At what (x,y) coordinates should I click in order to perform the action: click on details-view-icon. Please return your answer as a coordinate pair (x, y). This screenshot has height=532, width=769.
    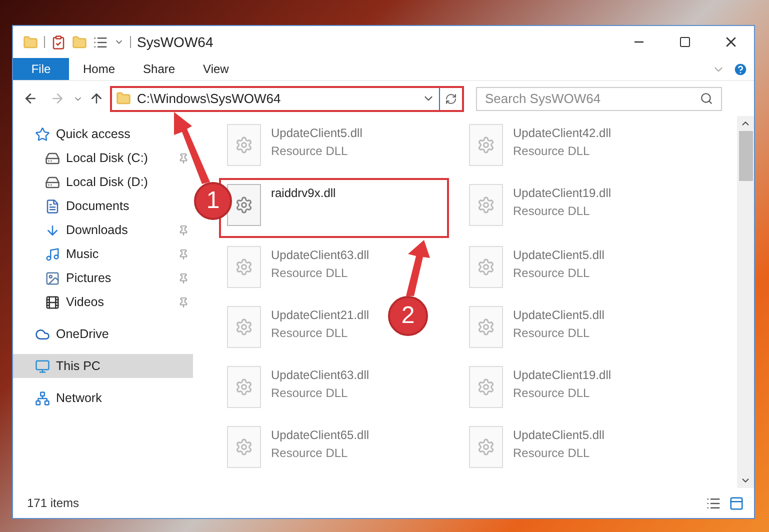
    Looking at the image, I should click on (713, 503).